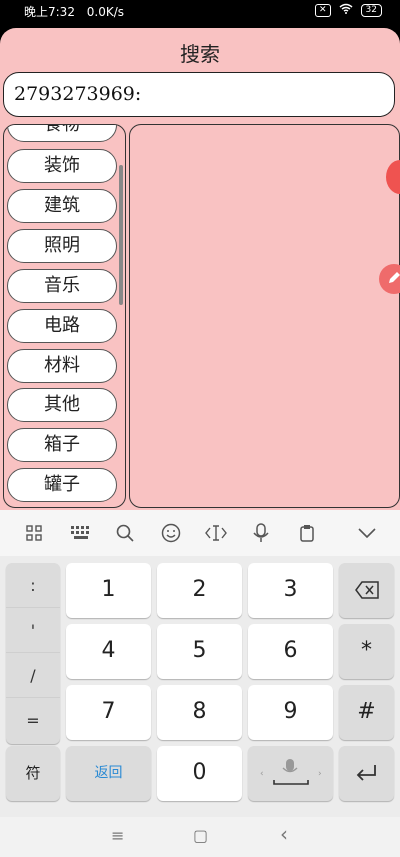 This screenshot has width=400, height=857. What do you see at coordinates (33, 585) in the screenshot?
I see `symbol-key-colon: :` at bounding box center [33, 585].